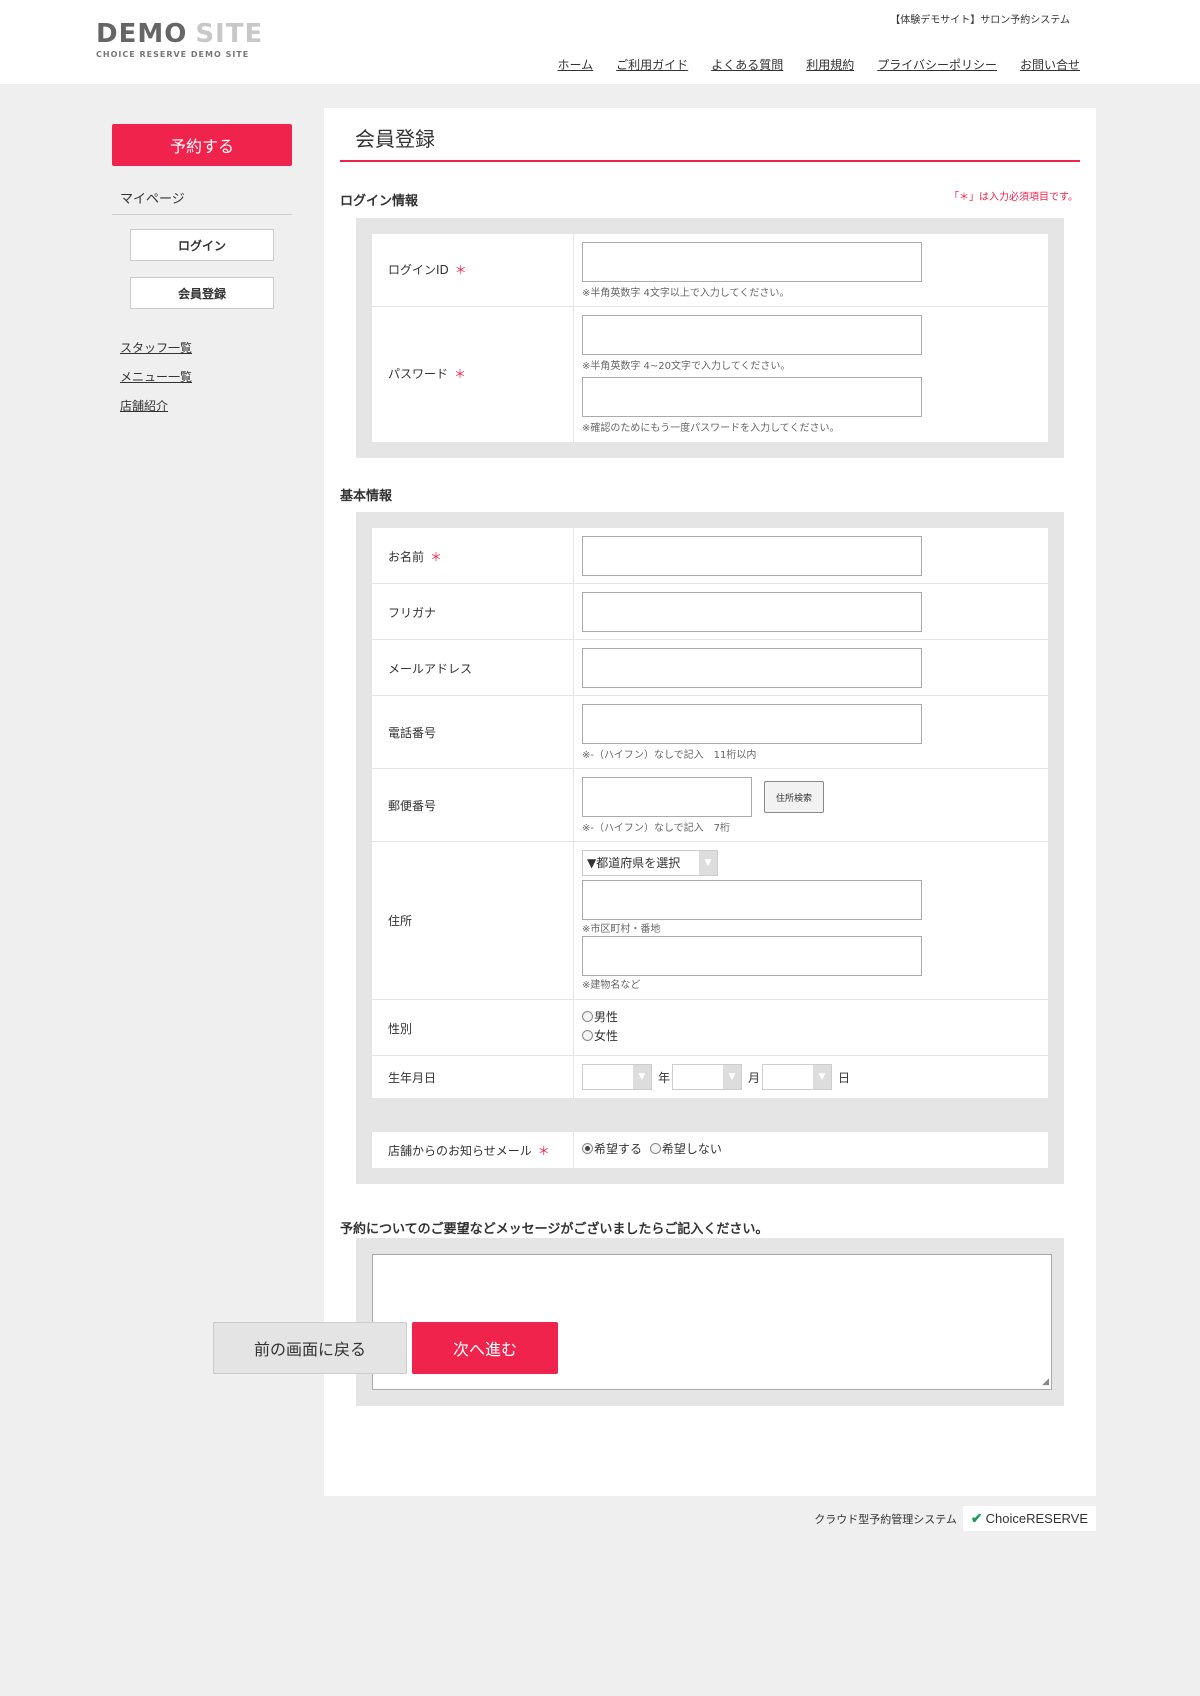 This screenshot has width=1200, height=1696. I want to click on message-section-title: 予約についてのご要望などメッセージがございましたらご記入ください。, so click(554, 1229).